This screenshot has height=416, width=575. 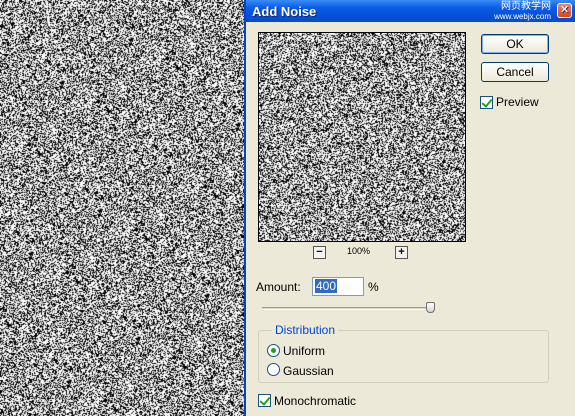 I want to click on monochromatic-label: Monochromatic, so click(x=315, y=401).